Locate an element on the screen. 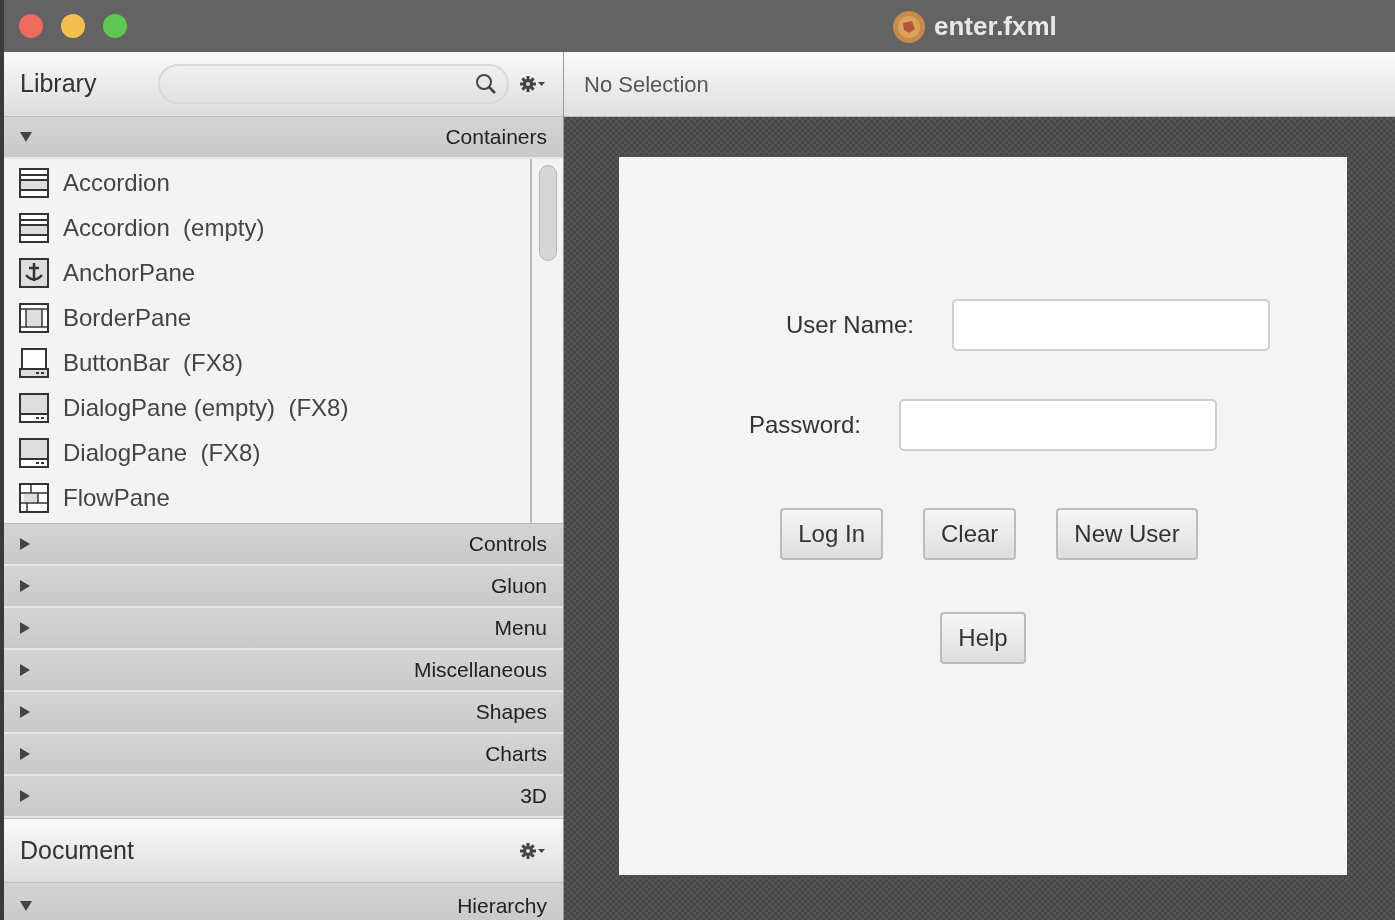 This screenshot has height=920, width=1395. section-header: Hierarchy is located at coordinates (283, 901).